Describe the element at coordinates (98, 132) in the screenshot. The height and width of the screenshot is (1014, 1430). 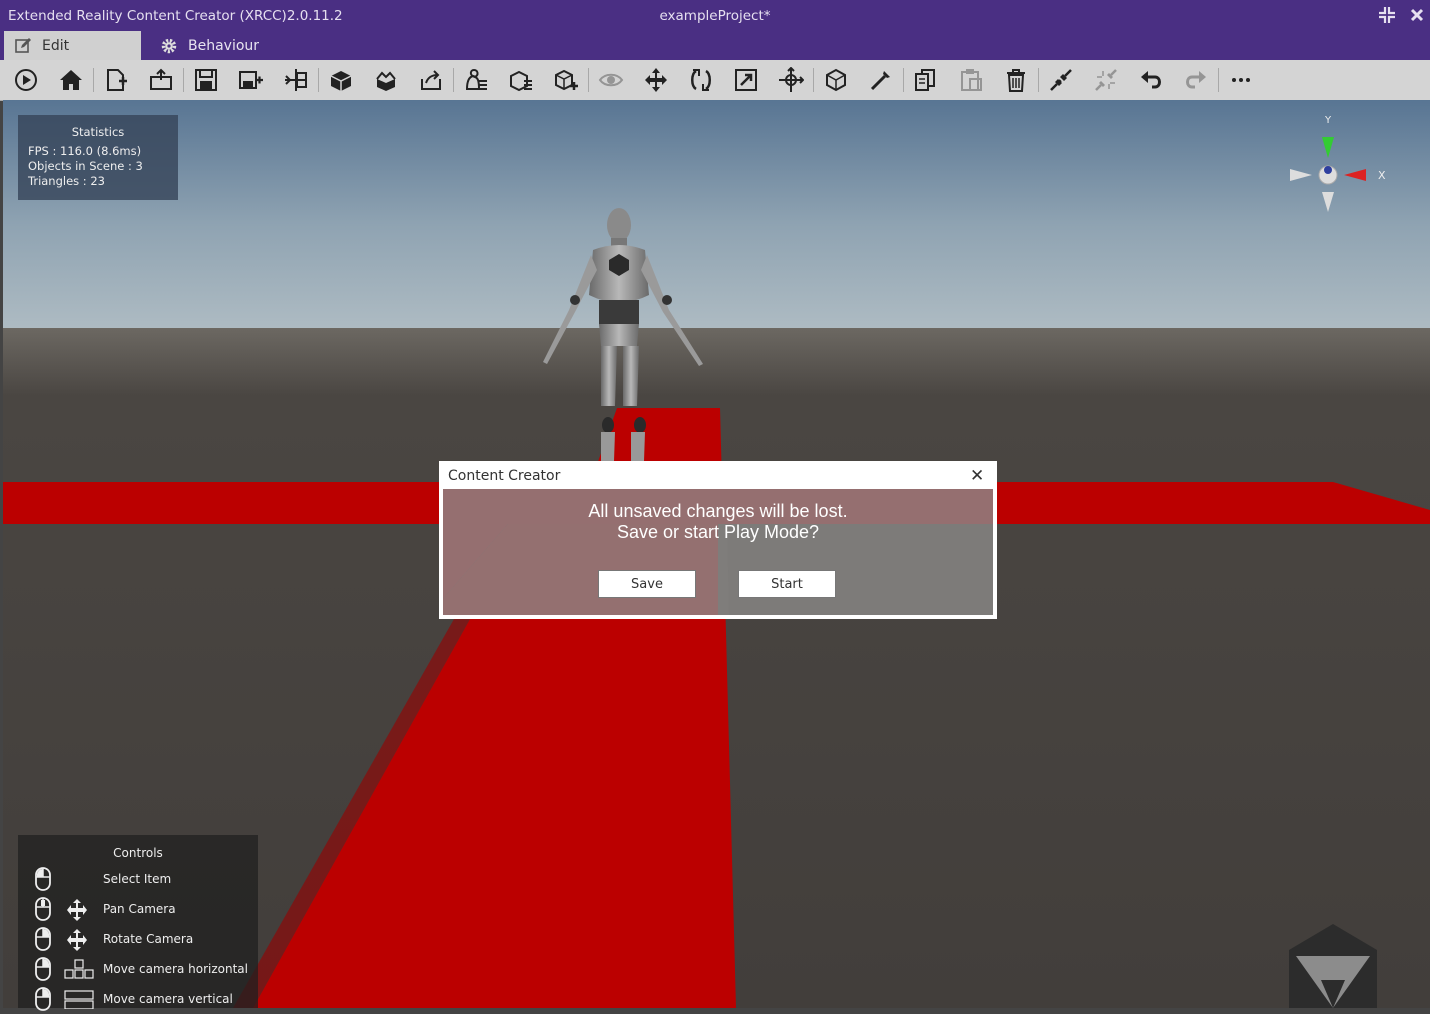
I see `statistics-title: Statistics` at that location.